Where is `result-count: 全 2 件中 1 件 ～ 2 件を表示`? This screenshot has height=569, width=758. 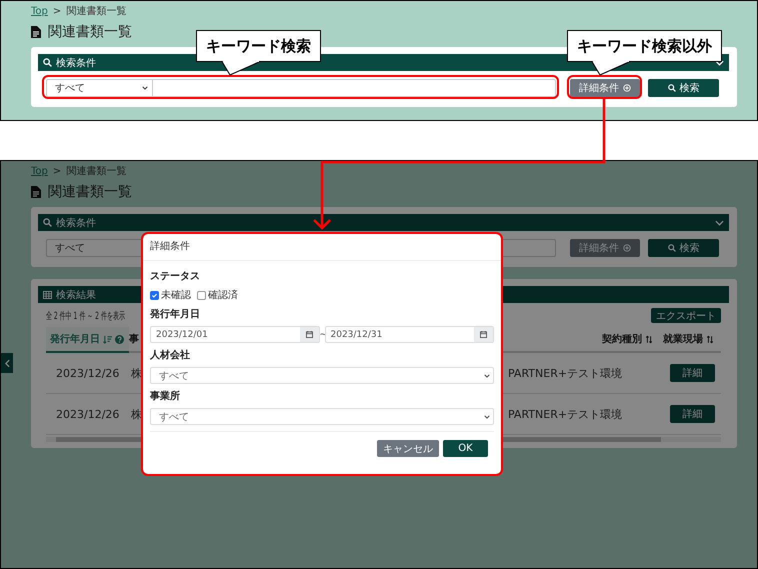
result-count: 全 2 件中 1 件 ～ 2 件を表示 is located at coordinates (85, 316).